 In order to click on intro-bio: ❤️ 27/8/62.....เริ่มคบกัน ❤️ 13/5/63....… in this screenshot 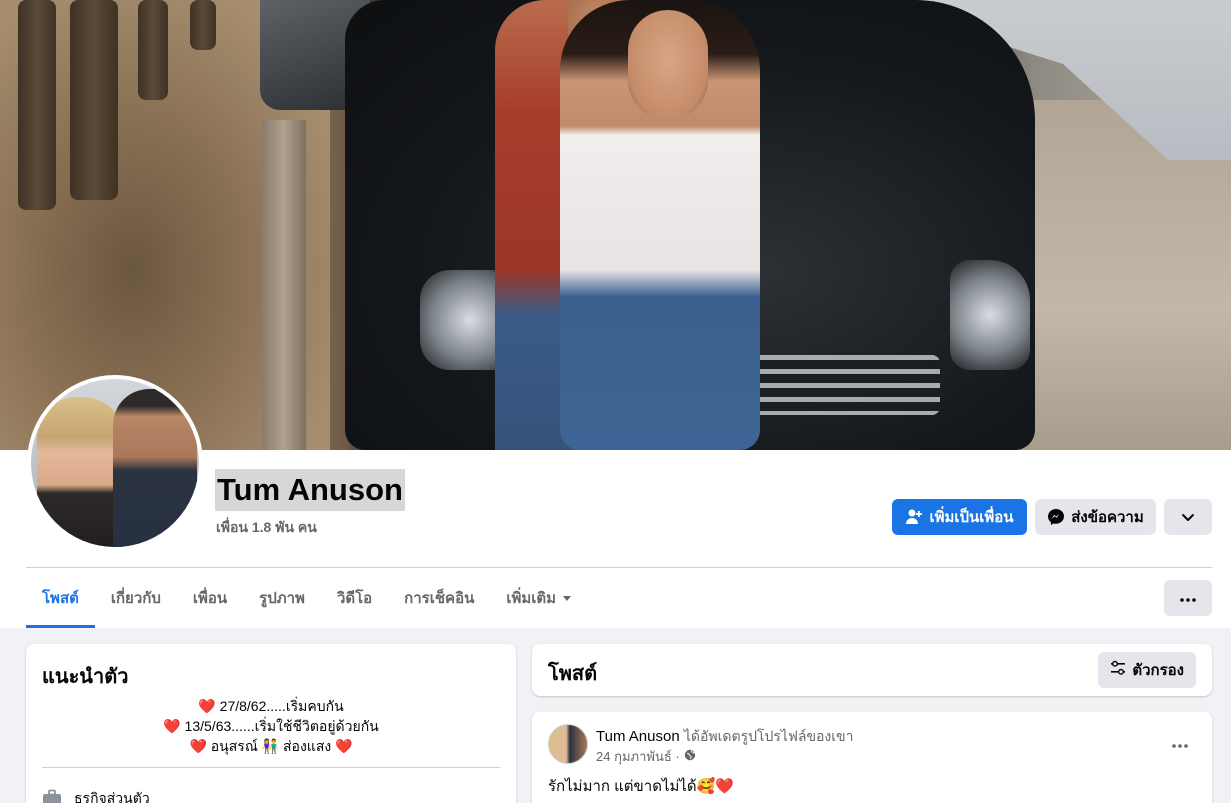, I will do `click(271, 726)`.